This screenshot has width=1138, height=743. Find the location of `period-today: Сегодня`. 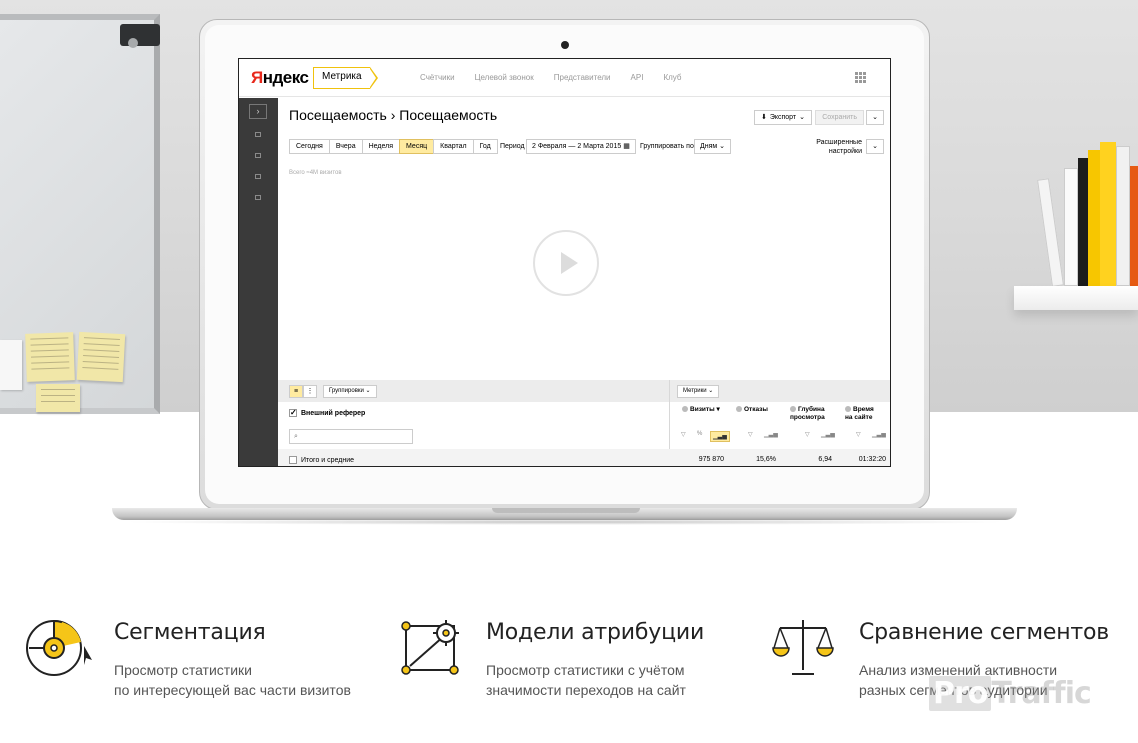

period-today: Сегодня is located at coordinates (309, 146).